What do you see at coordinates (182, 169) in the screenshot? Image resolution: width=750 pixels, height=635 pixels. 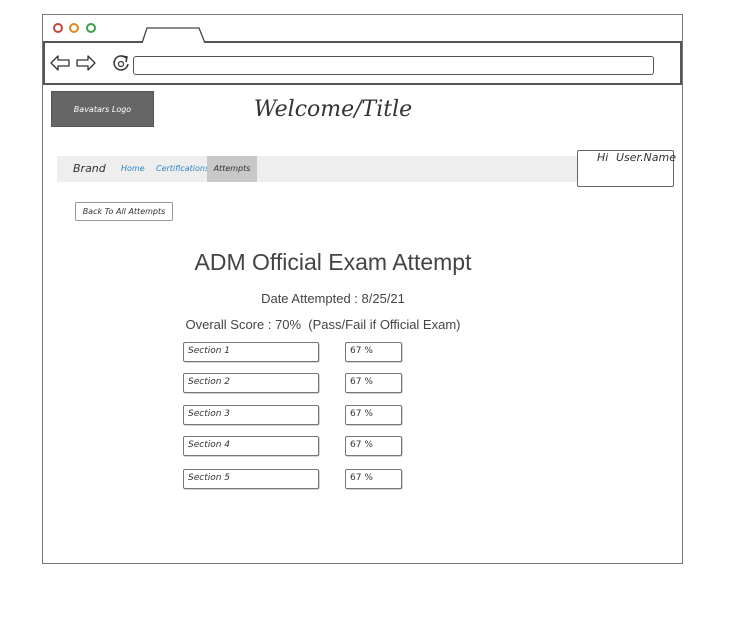 I see `nav-link-certifications: Certifications` at bounding box center [182, 169].